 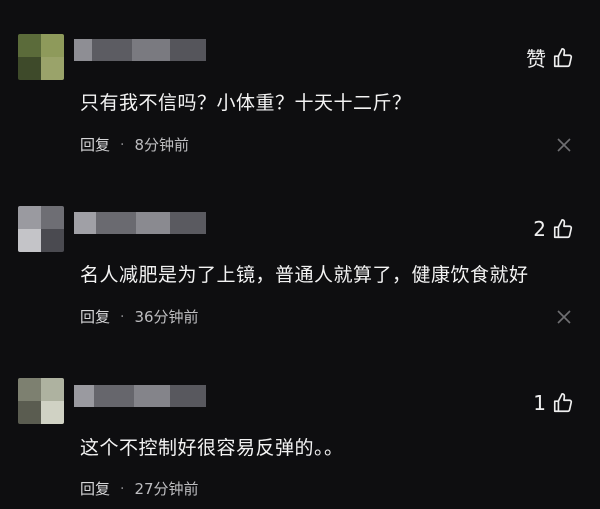 I want to click on like-count: 2, so click(x=539, y=229).